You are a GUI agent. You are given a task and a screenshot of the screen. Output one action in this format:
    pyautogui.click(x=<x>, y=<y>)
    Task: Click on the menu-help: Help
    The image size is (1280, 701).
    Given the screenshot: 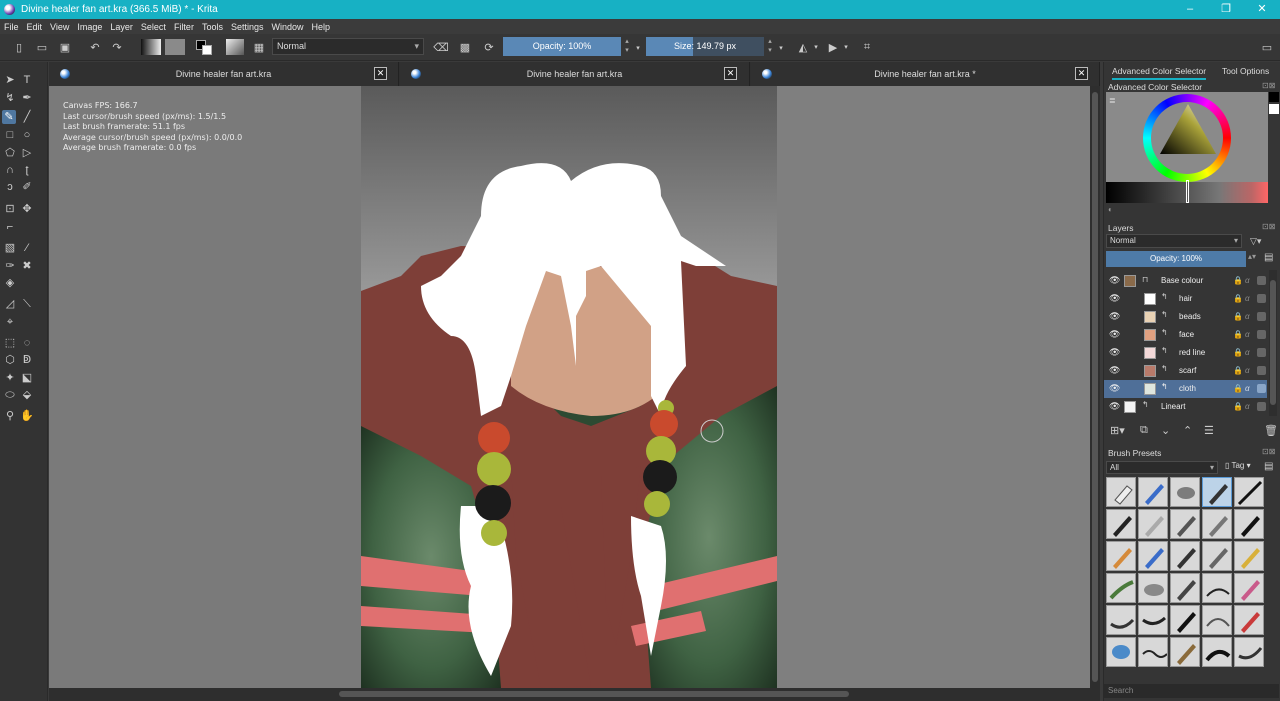 What is the action you would take?
    pyautogui.click(x=321, y=27)
    